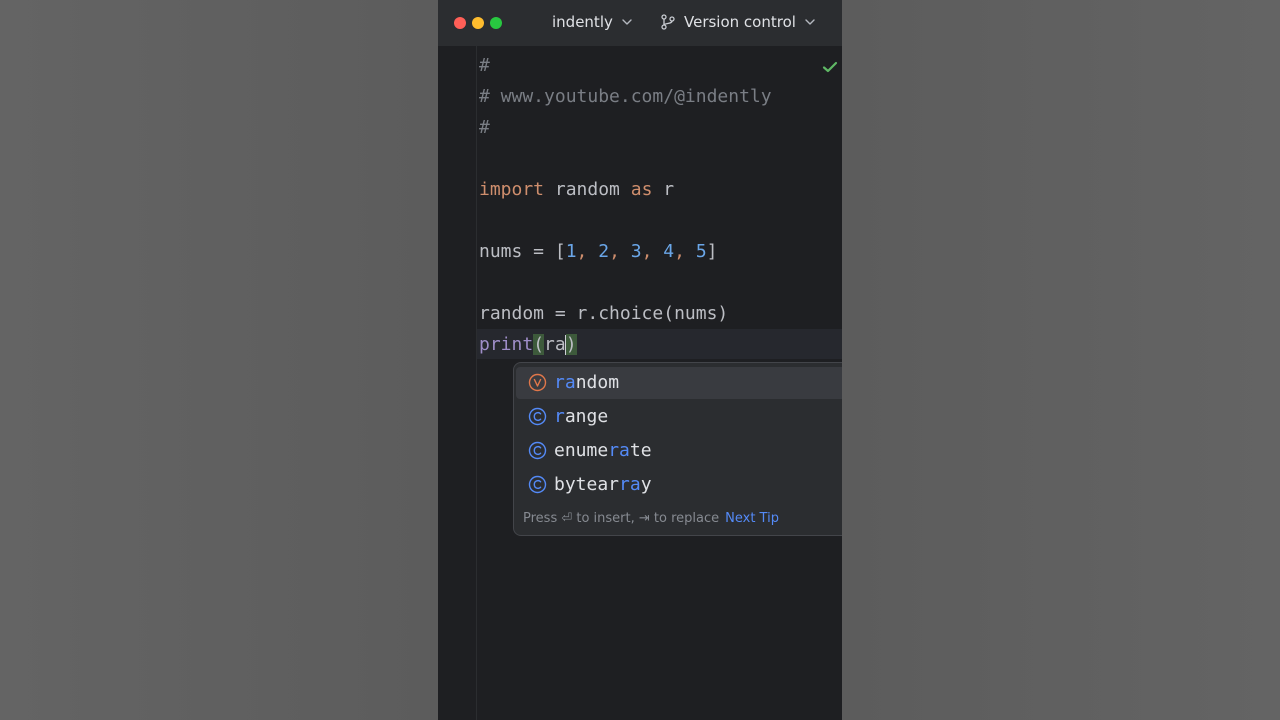 The height and width of the screenshot is (720, 1280). What do you see at coordinates (587, 189) in the screenshot?
I see `module-name: random` at bounding box center [587, 189].